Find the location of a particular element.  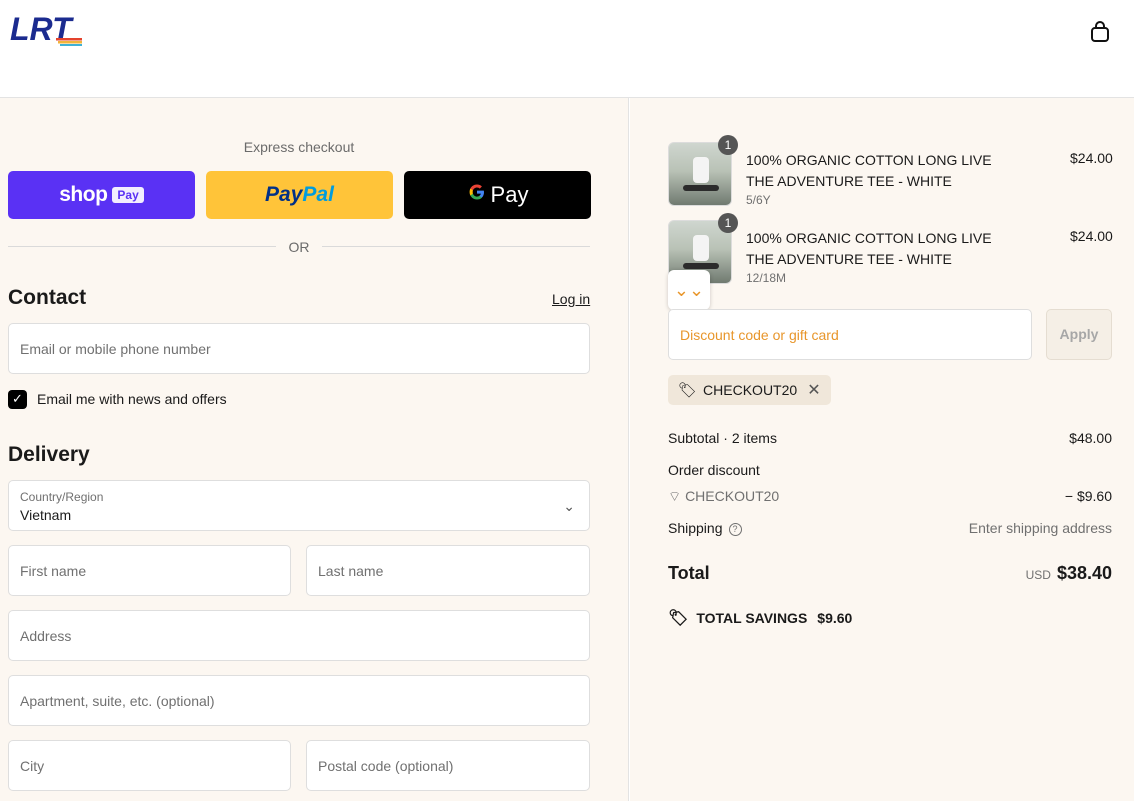

email-field: Email or mobile phone number is located at coordinates (299, 348).